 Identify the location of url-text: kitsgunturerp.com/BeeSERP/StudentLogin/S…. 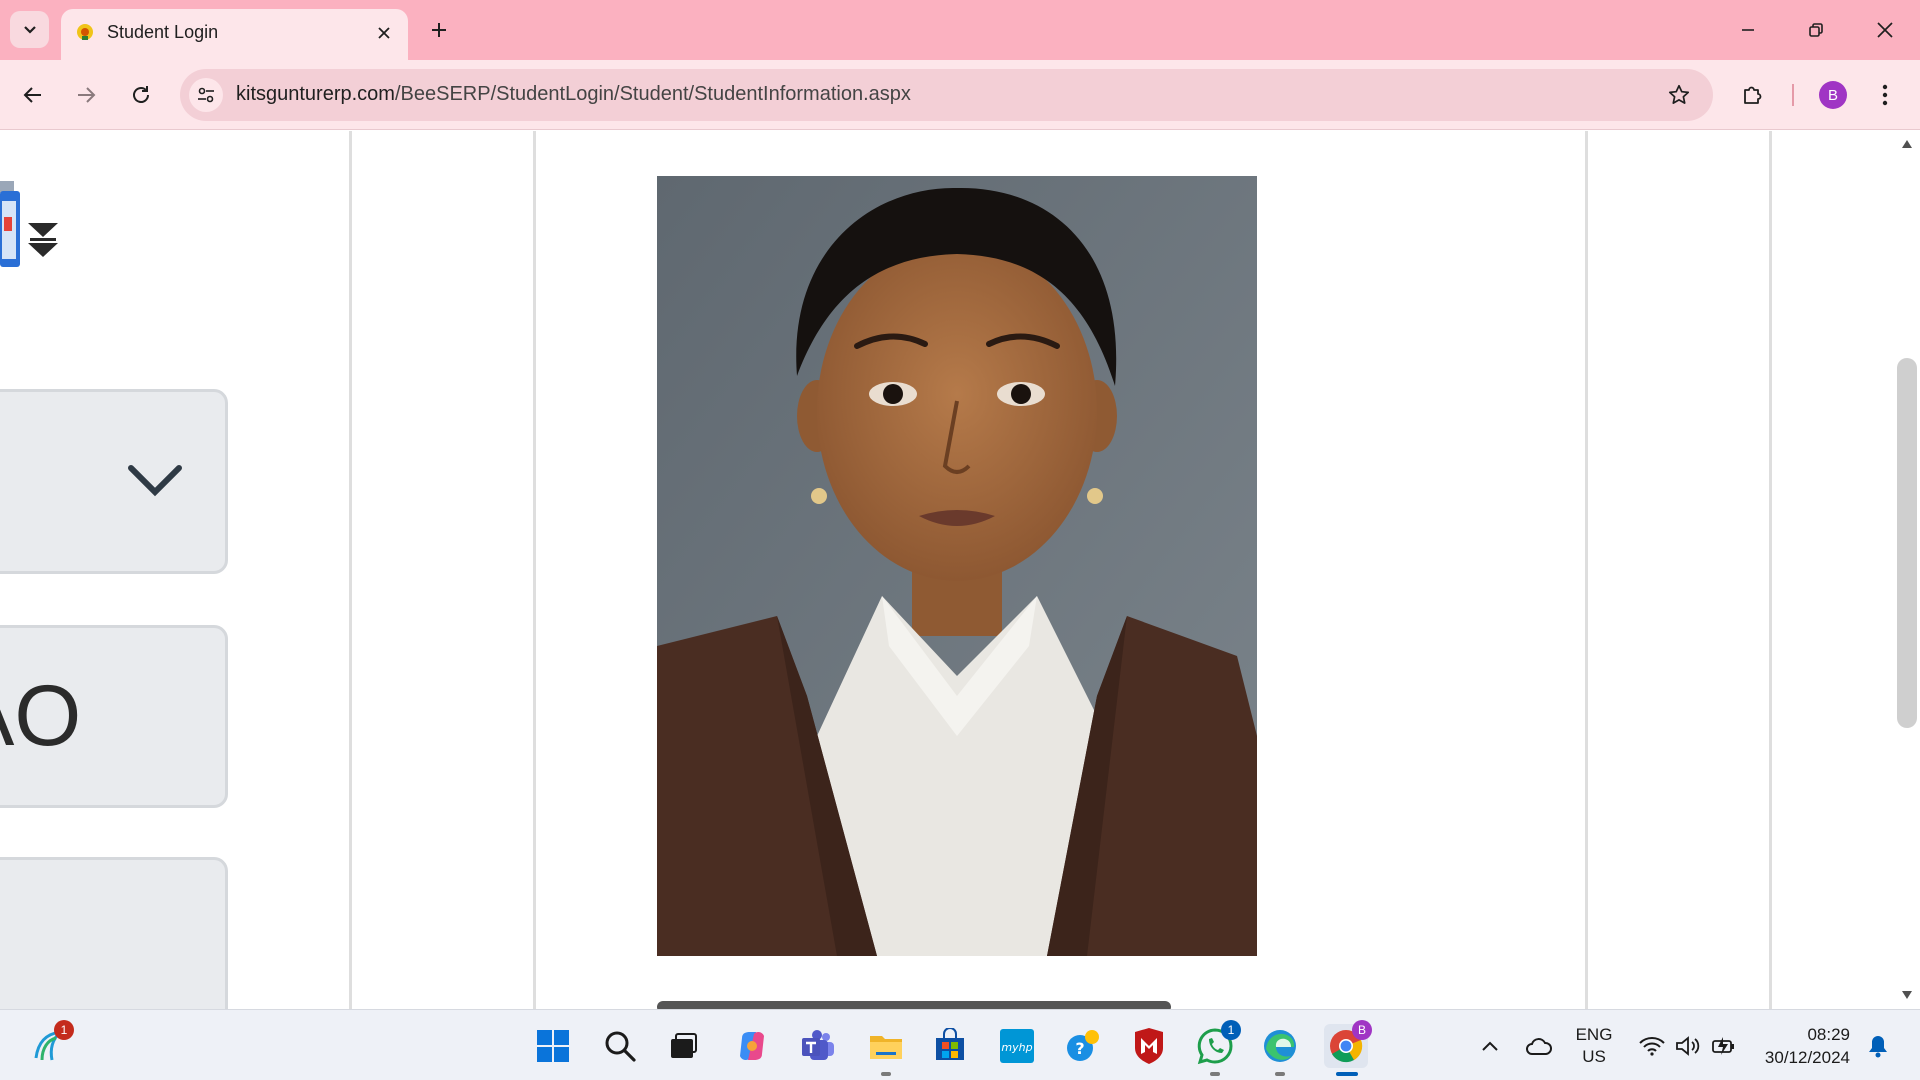
(573, 94).